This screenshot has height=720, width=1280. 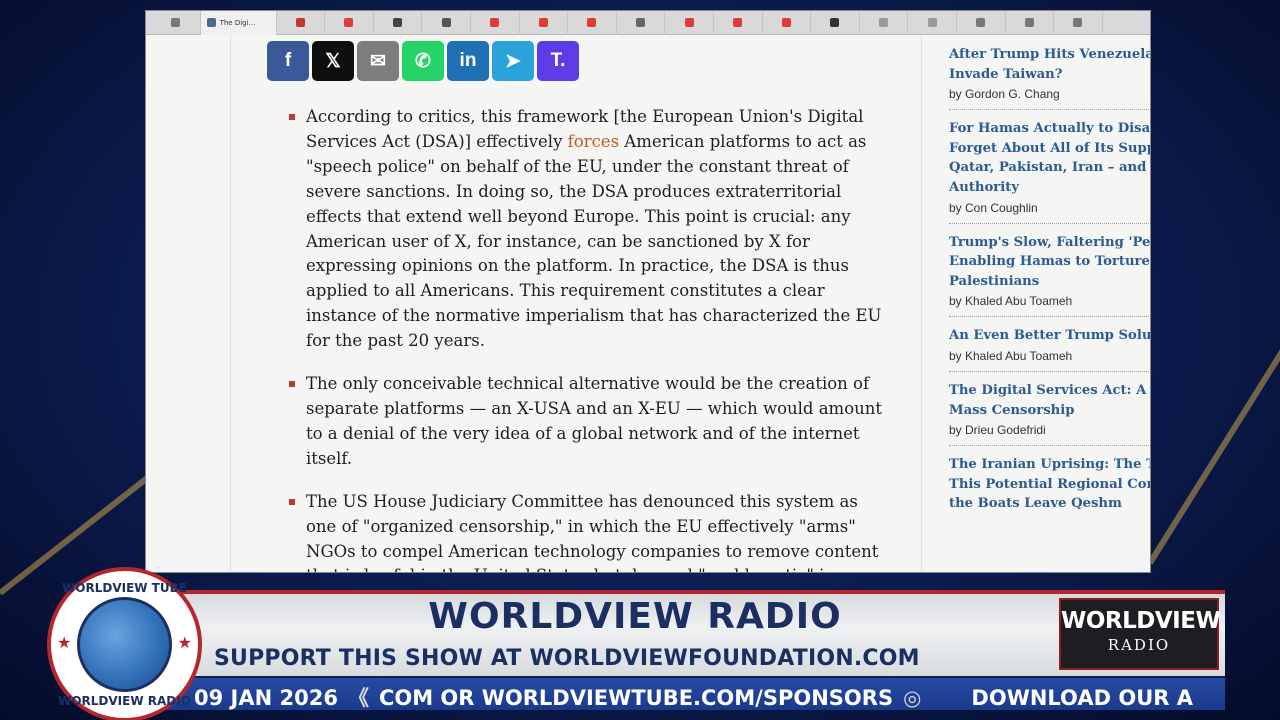 I want to click on related-article-title: Authority, so click(x=1049, y=188).